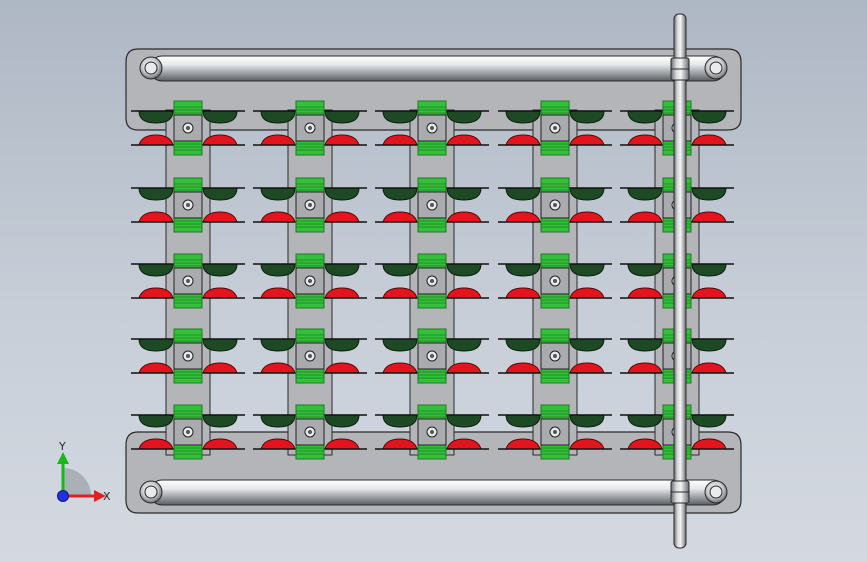 Image resolution: width=867 pixels, height=562 pixels. What do you see at coordinates (433, 492) in the screenshot?
I see `bottom-guide-rod` at bounding box center [433, 492].